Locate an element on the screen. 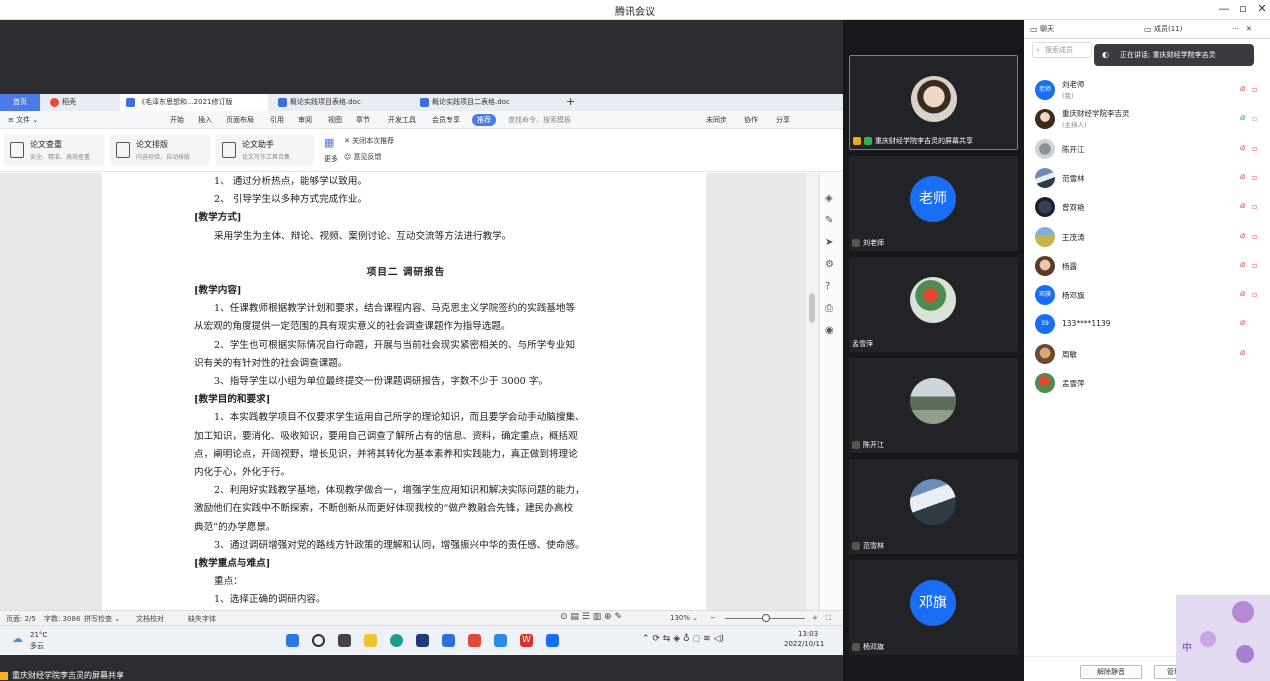 This screenshot has height=681, width=1270. mic-on-icon: ⌀ is located at coordinates (1244, 118).